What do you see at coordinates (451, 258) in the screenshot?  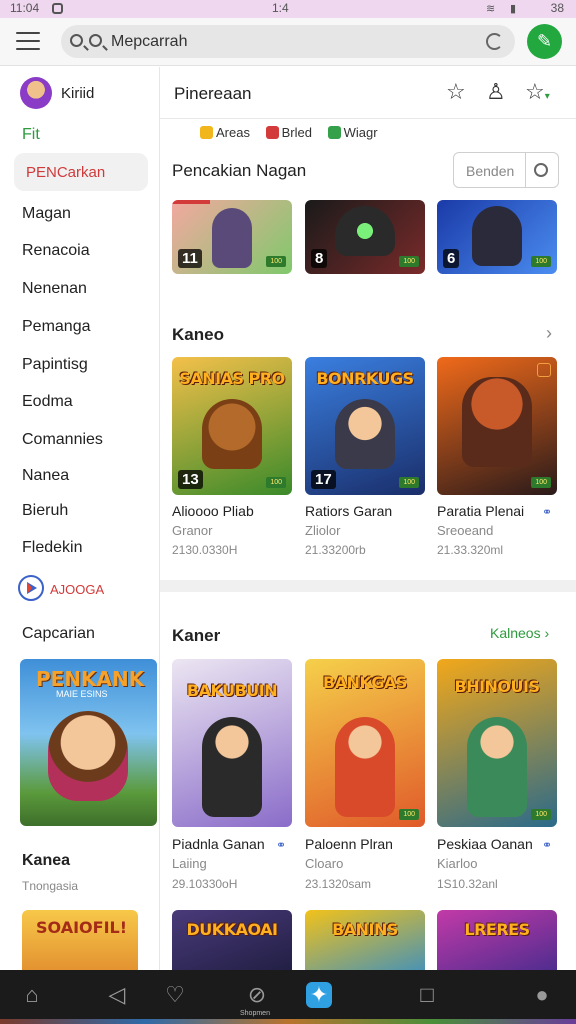 I see `rank-badge: 6` at bounding box center [451, 258].